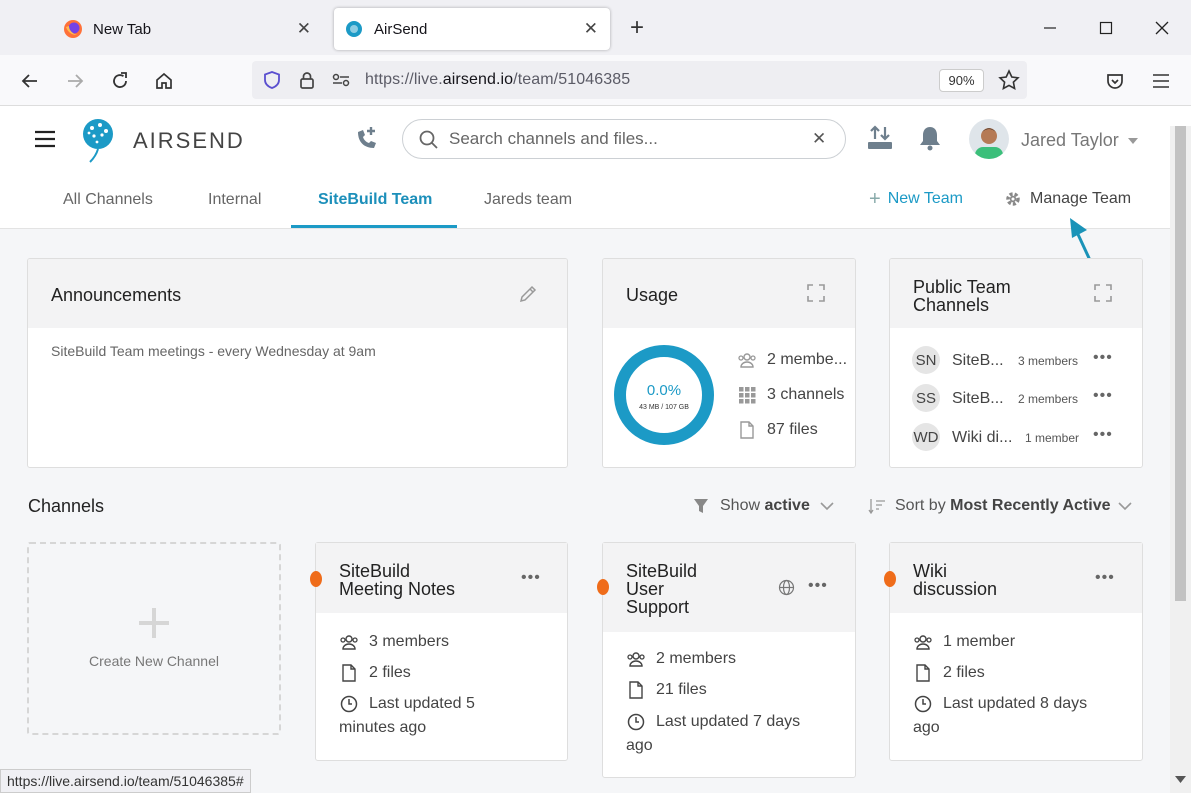 The height and width of the screenshot is (793, 1191). What do you see at coordinates (1016, 399) in the screenshot?
I see `public-channel-item: SS SiteB... 2 members •••` at bounding box center [1016, 399].